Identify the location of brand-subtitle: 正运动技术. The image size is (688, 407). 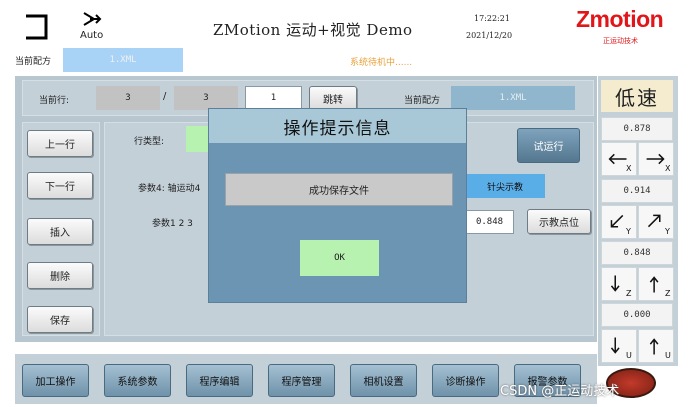
(620, 41).